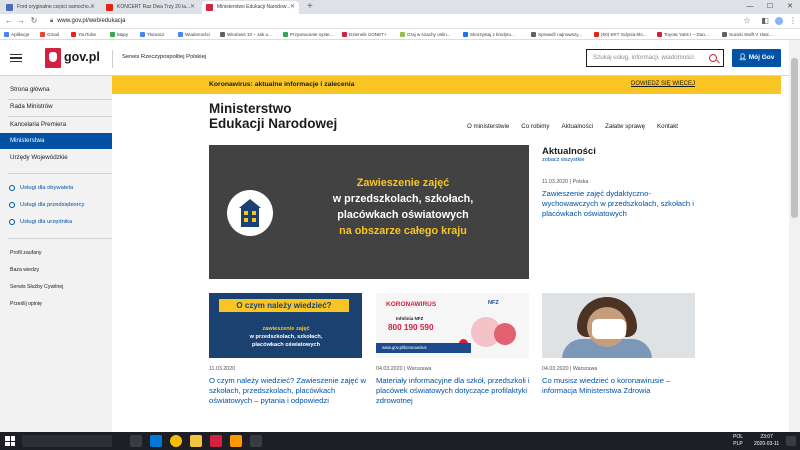 The height and width of the screenshot is (450, 800). What do you see at coordinates (738, 437) in the screenshot?
I see `language-label: POL` at bounding box center [738, 437].